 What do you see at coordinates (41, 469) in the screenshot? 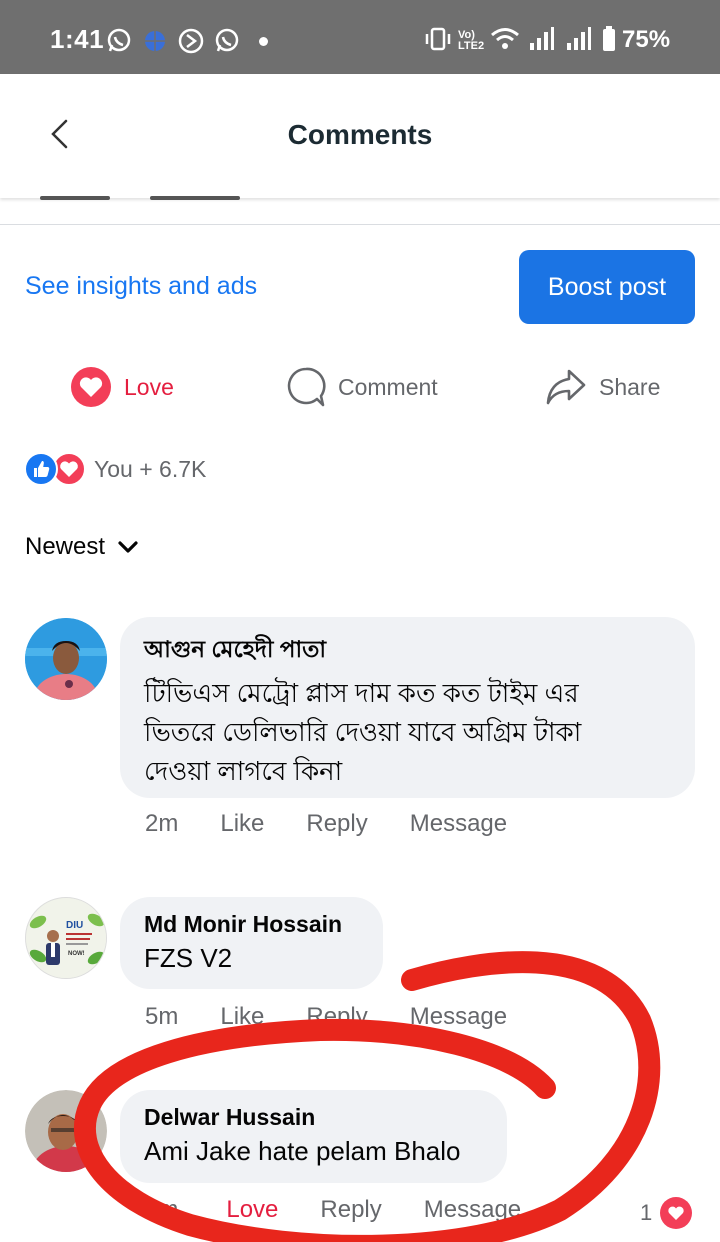
I see `like-reaction-icon` at bounding box center [41, 469].